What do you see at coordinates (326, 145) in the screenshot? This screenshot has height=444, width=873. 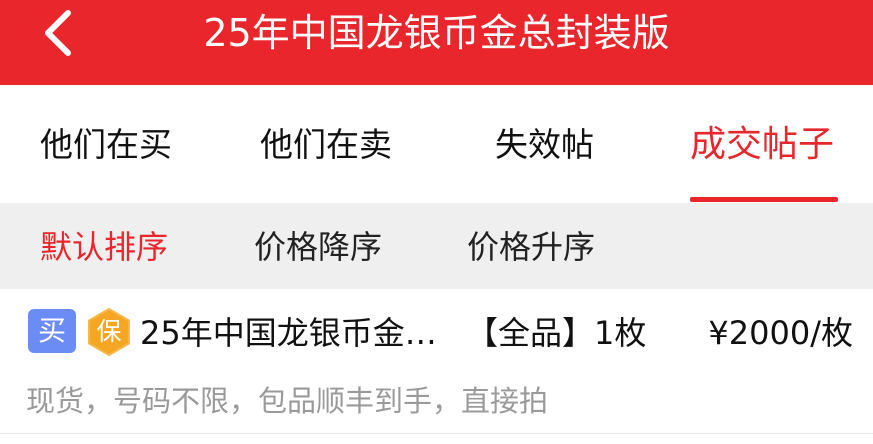 I see `tab-selling: 他们在卖` at bounding box center [326, 145].